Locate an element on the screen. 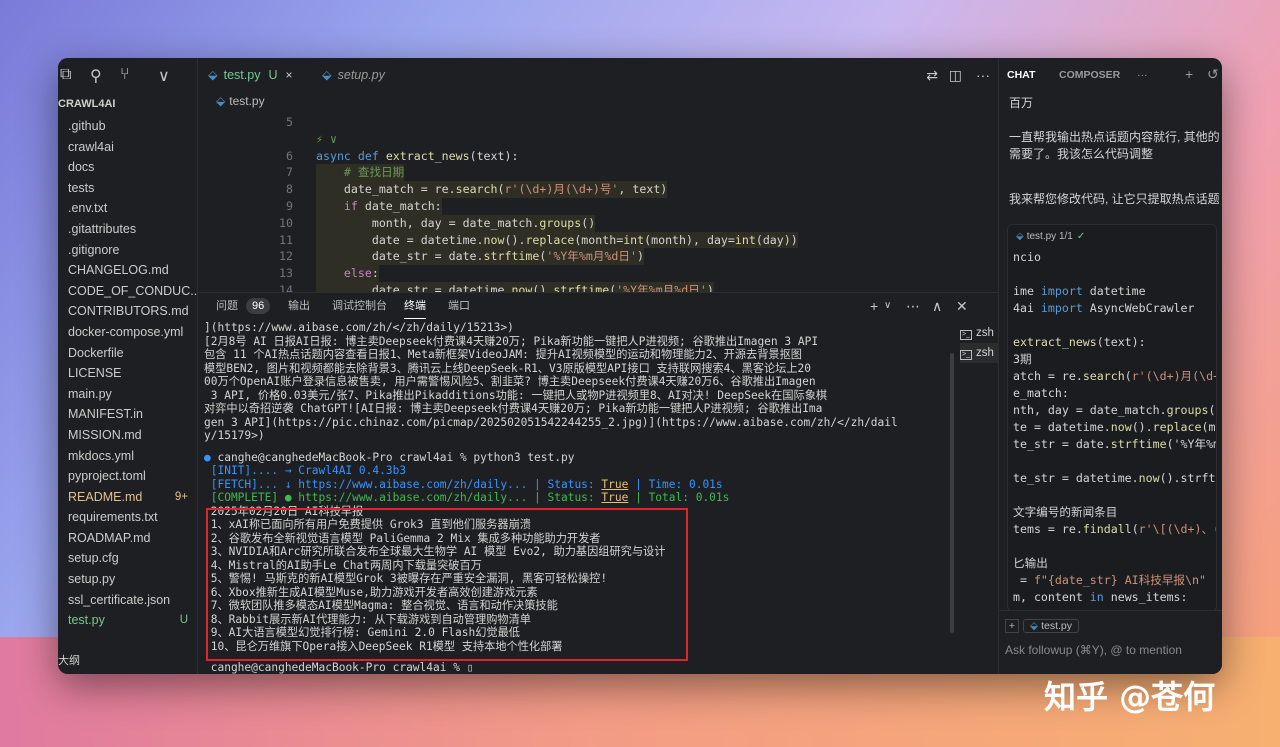  file-tree-item: MISSION.md is located at coordinates (133, 435).